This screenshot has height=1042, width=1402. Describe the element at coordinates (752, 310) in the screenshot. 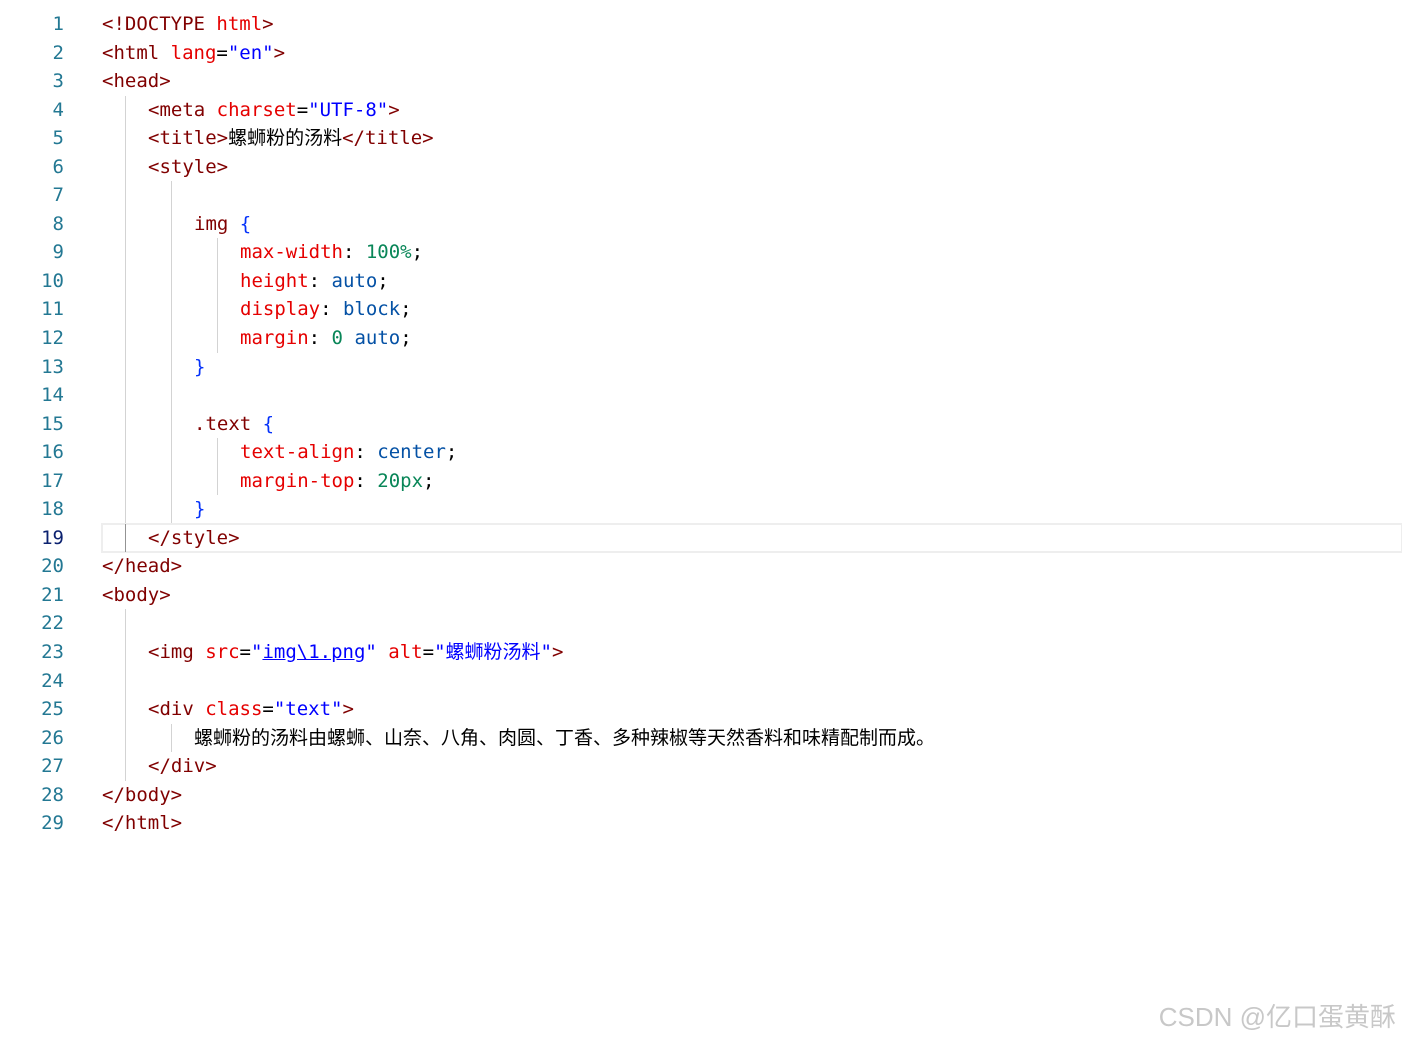

I see `code-line: display: block;` at that location.